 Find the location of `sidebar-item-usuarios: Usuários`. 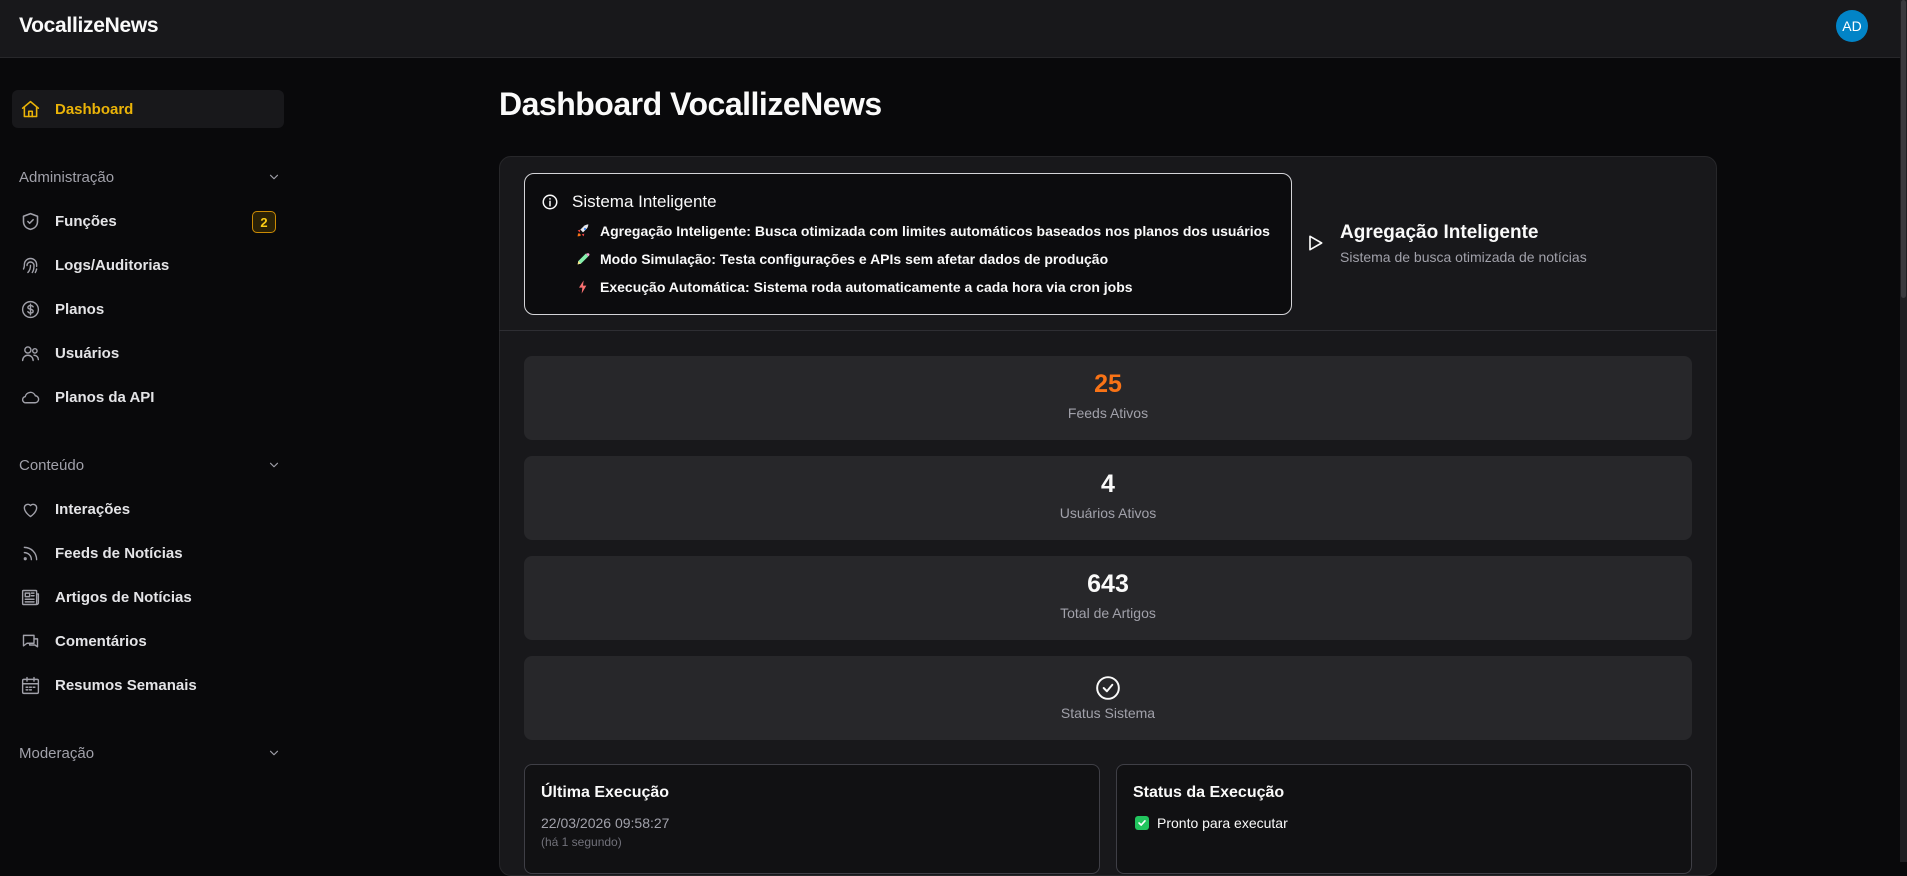

sidebar-item-usuarios: Usuários is located at coordinates (148, 353).